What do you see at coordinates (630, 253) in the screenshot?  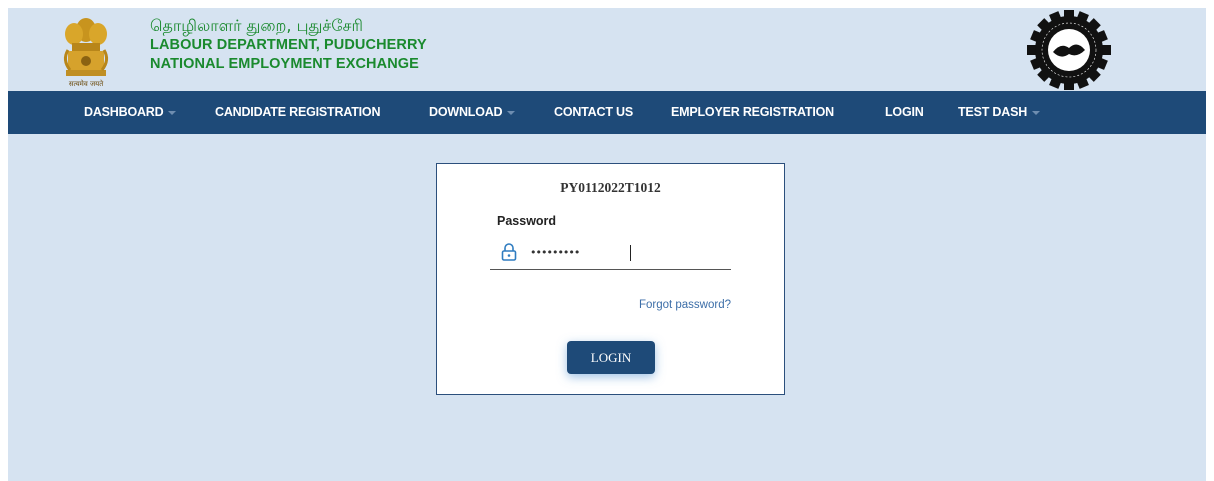 I see `text-cursor` at bounding box center [630, 253].